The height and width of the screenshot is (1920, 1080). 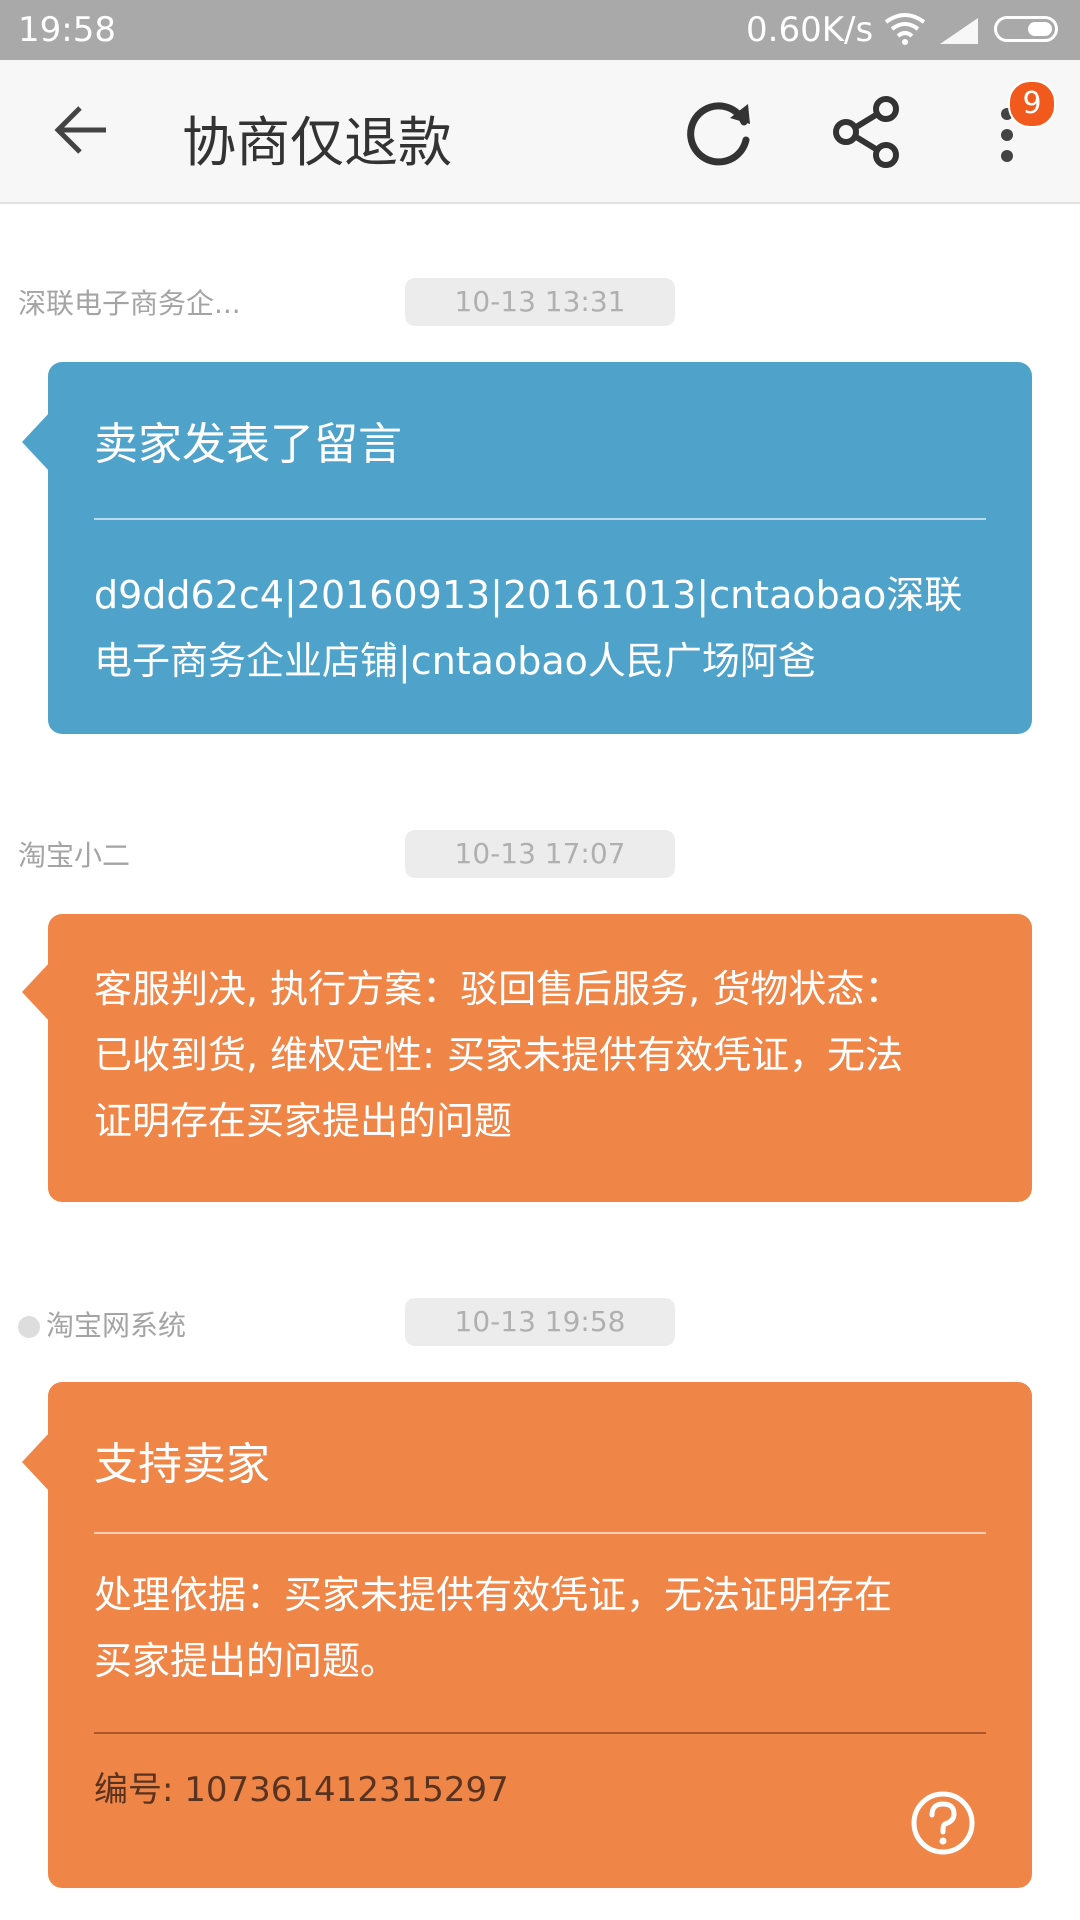 I want to click on sender-name: 淘宝网系统, so click(x=116, y=1325).